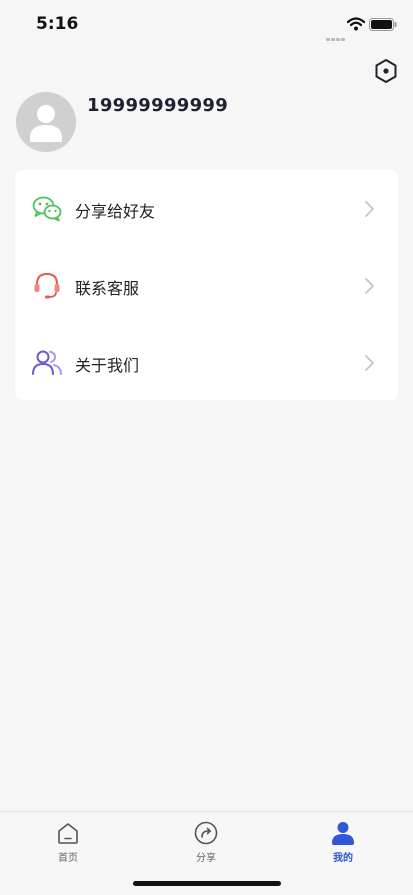 This screenshot has width=413, height=895. I want to click on home-indicator, so click(207, 883).